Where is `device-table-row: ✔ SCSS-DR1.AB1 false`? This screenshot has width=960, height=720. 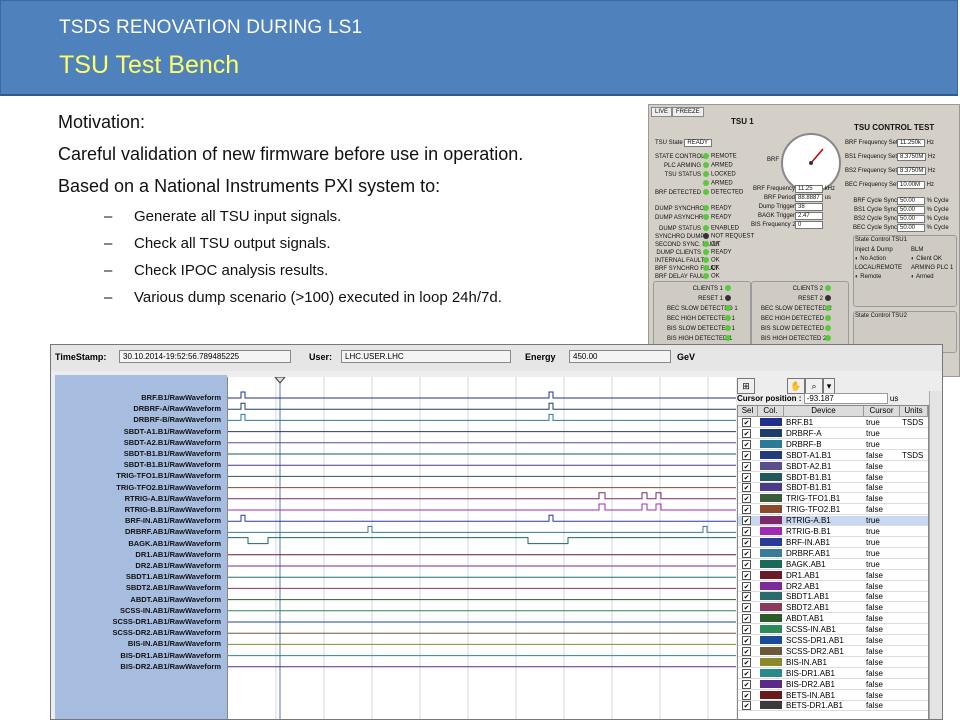
device-table-row: ✔ SCSS-DR1.AB1 false is located at coordinates (833, 641).